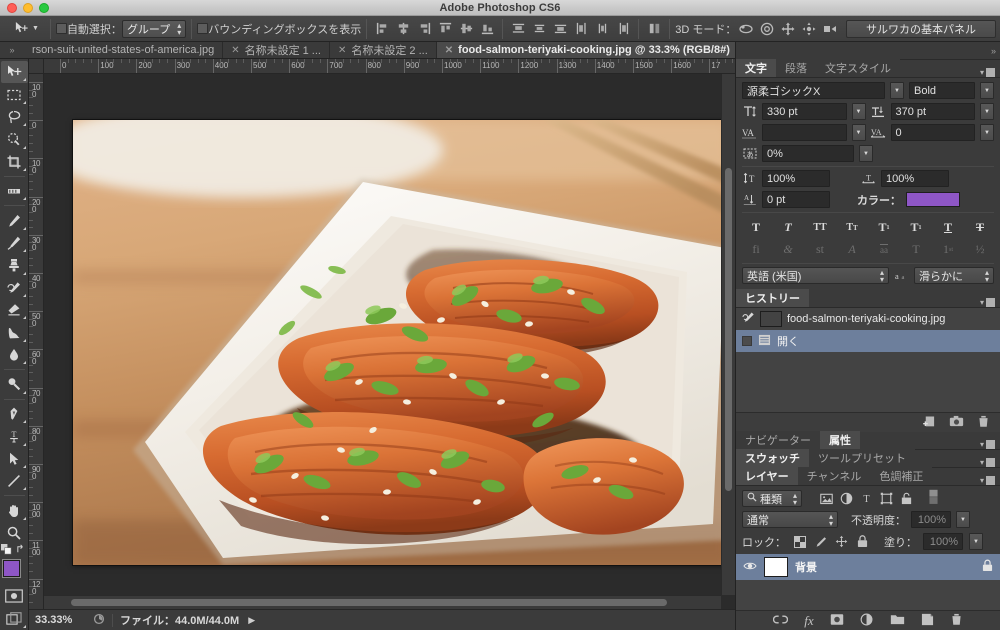 The image size is (1000, 630). Describe the element at coordinates (14, 220) in the screenshot. I see `tool-spot-healing-brush-tool` at that location.